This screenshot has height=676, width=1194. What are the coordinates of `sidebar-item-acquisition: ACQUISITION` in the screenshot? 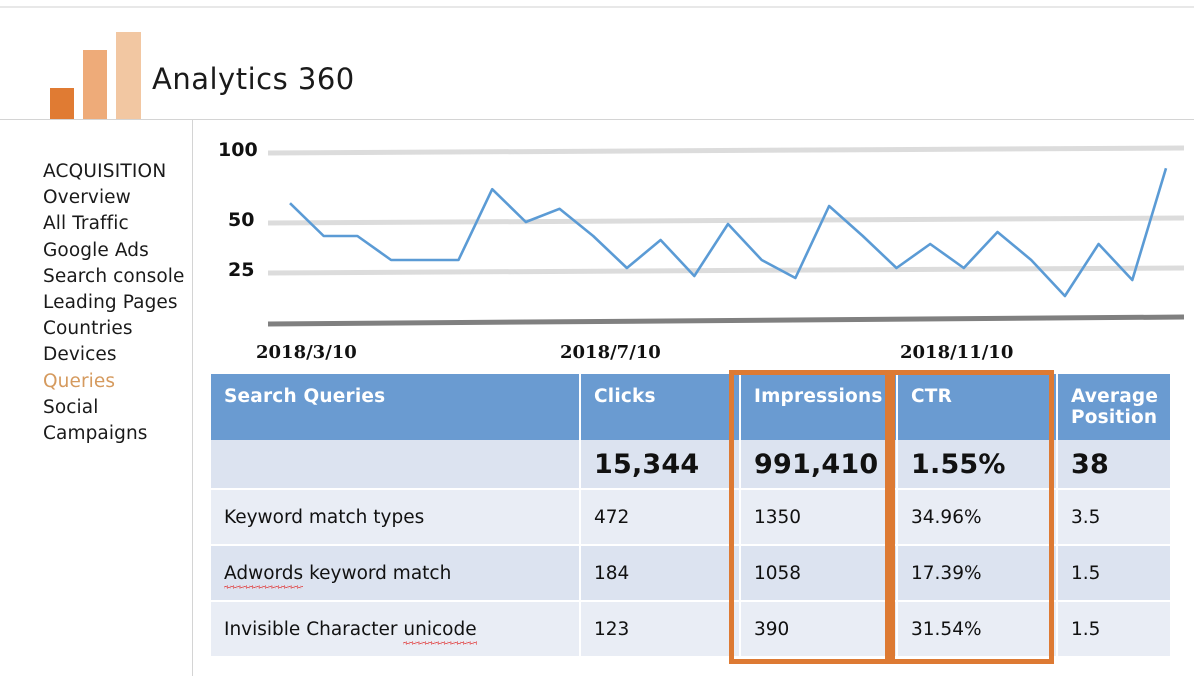 It's located at (105, 171).